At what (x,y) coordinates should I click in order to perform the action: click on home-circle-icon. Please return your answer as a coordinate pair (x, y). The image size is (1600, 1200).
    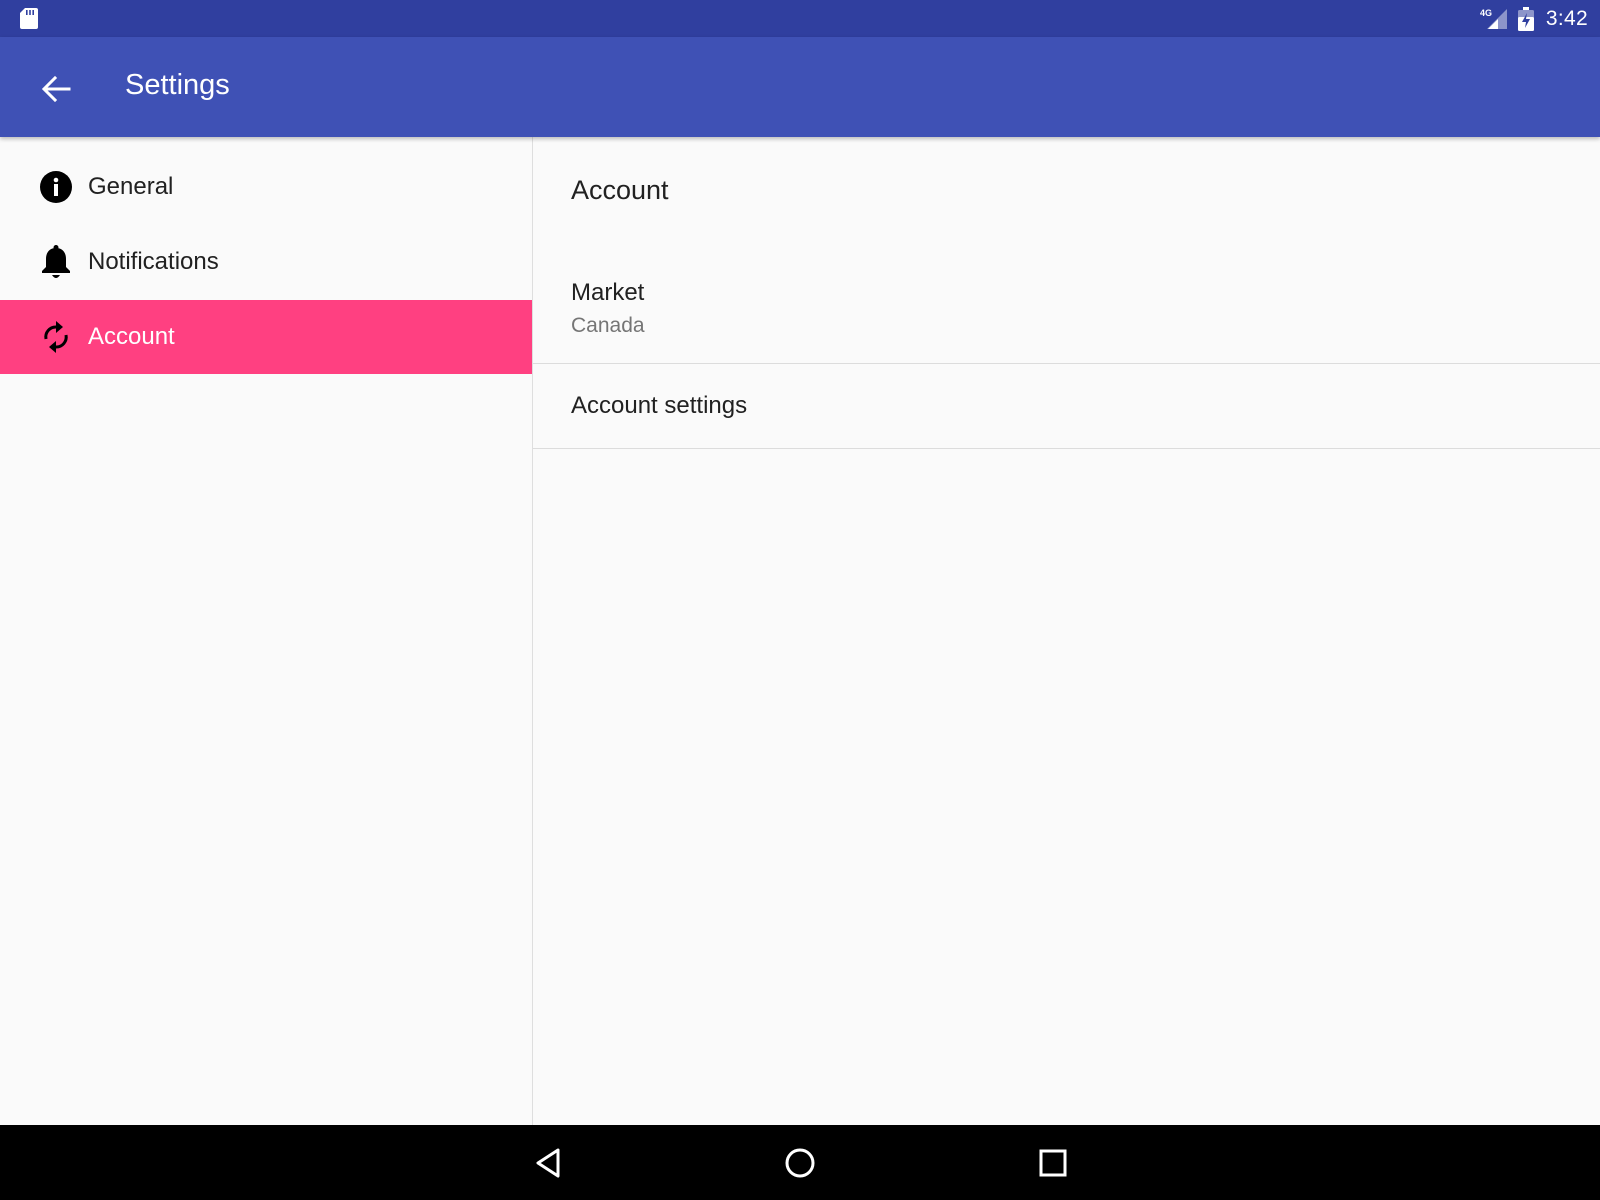
    Looking at the image, I should click on (800, 1163).